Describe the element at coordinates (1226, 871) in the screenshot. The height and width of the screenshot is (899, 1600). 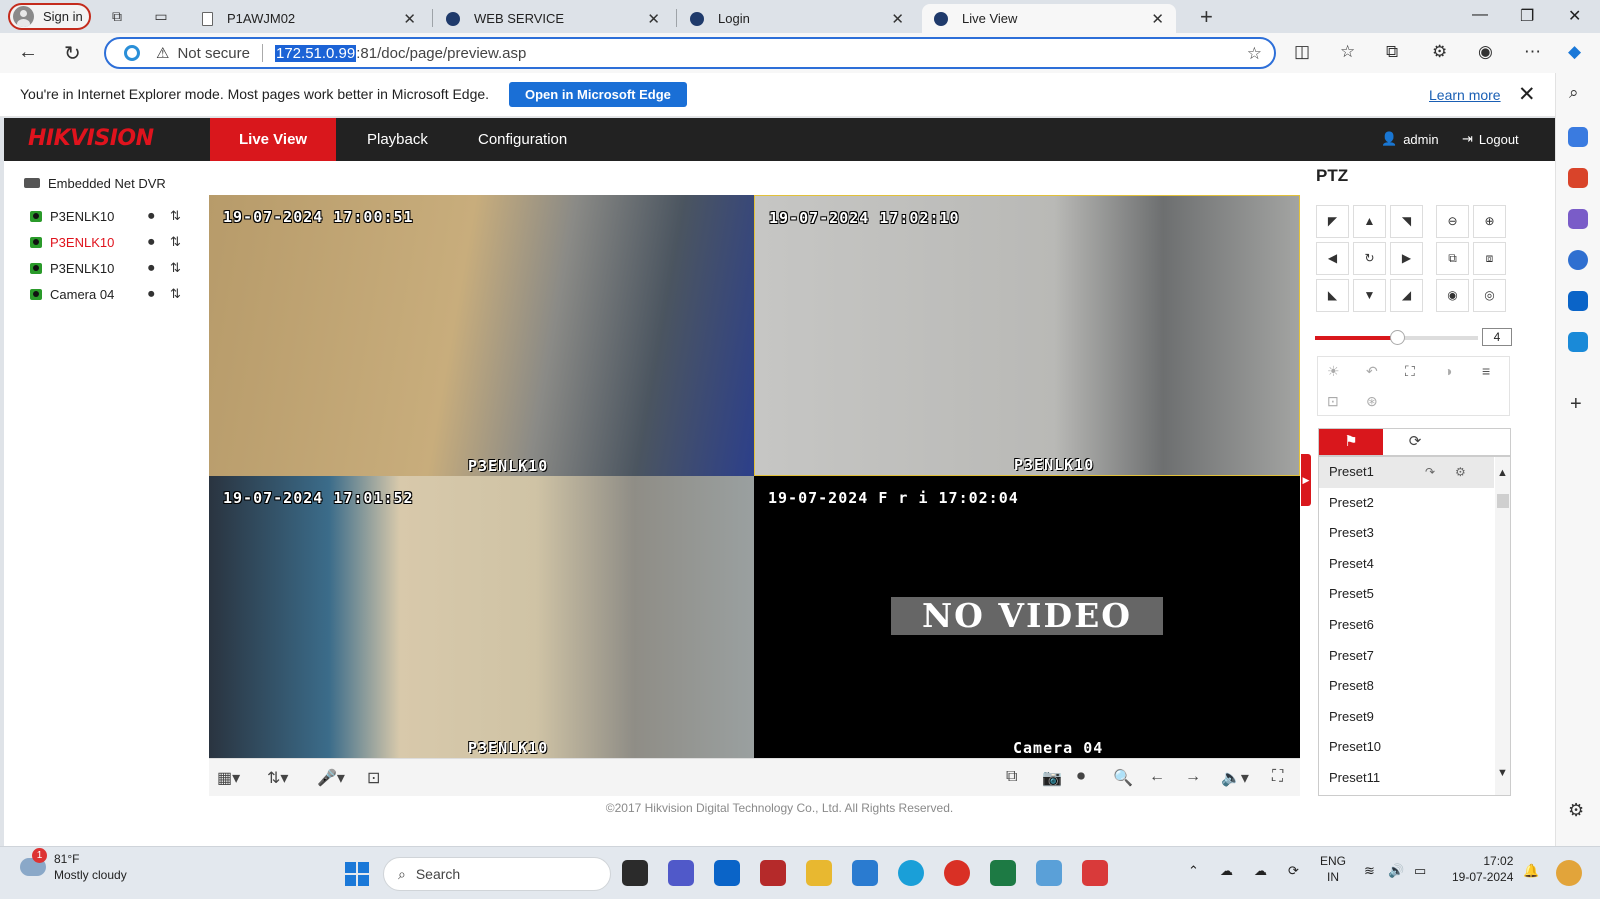
I see `onedrive-icon: ☁` at that location.